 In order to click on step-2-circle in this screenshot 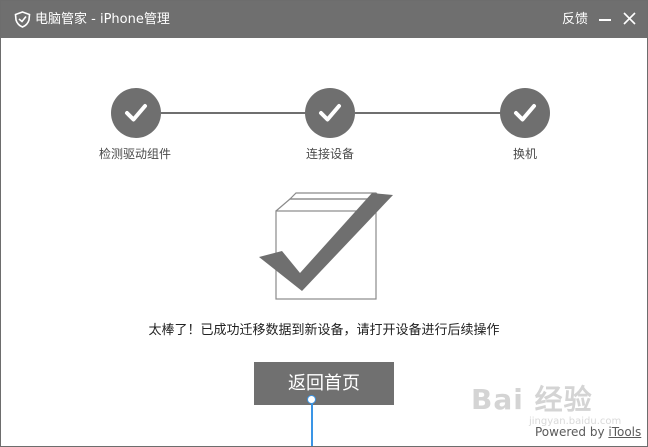, I will do `click(330, 113)`.